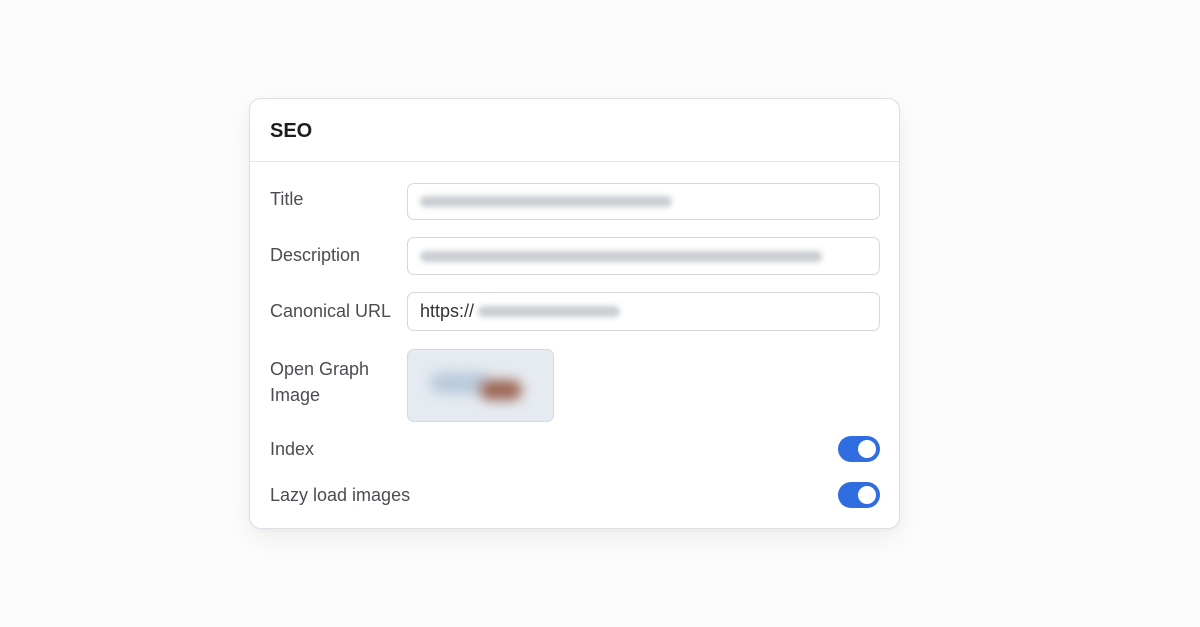 This screenshot has height=627, width=1200. Describe the element at coordinates (292, 449) in the screenshot. I see `index-label: Index` at that location.